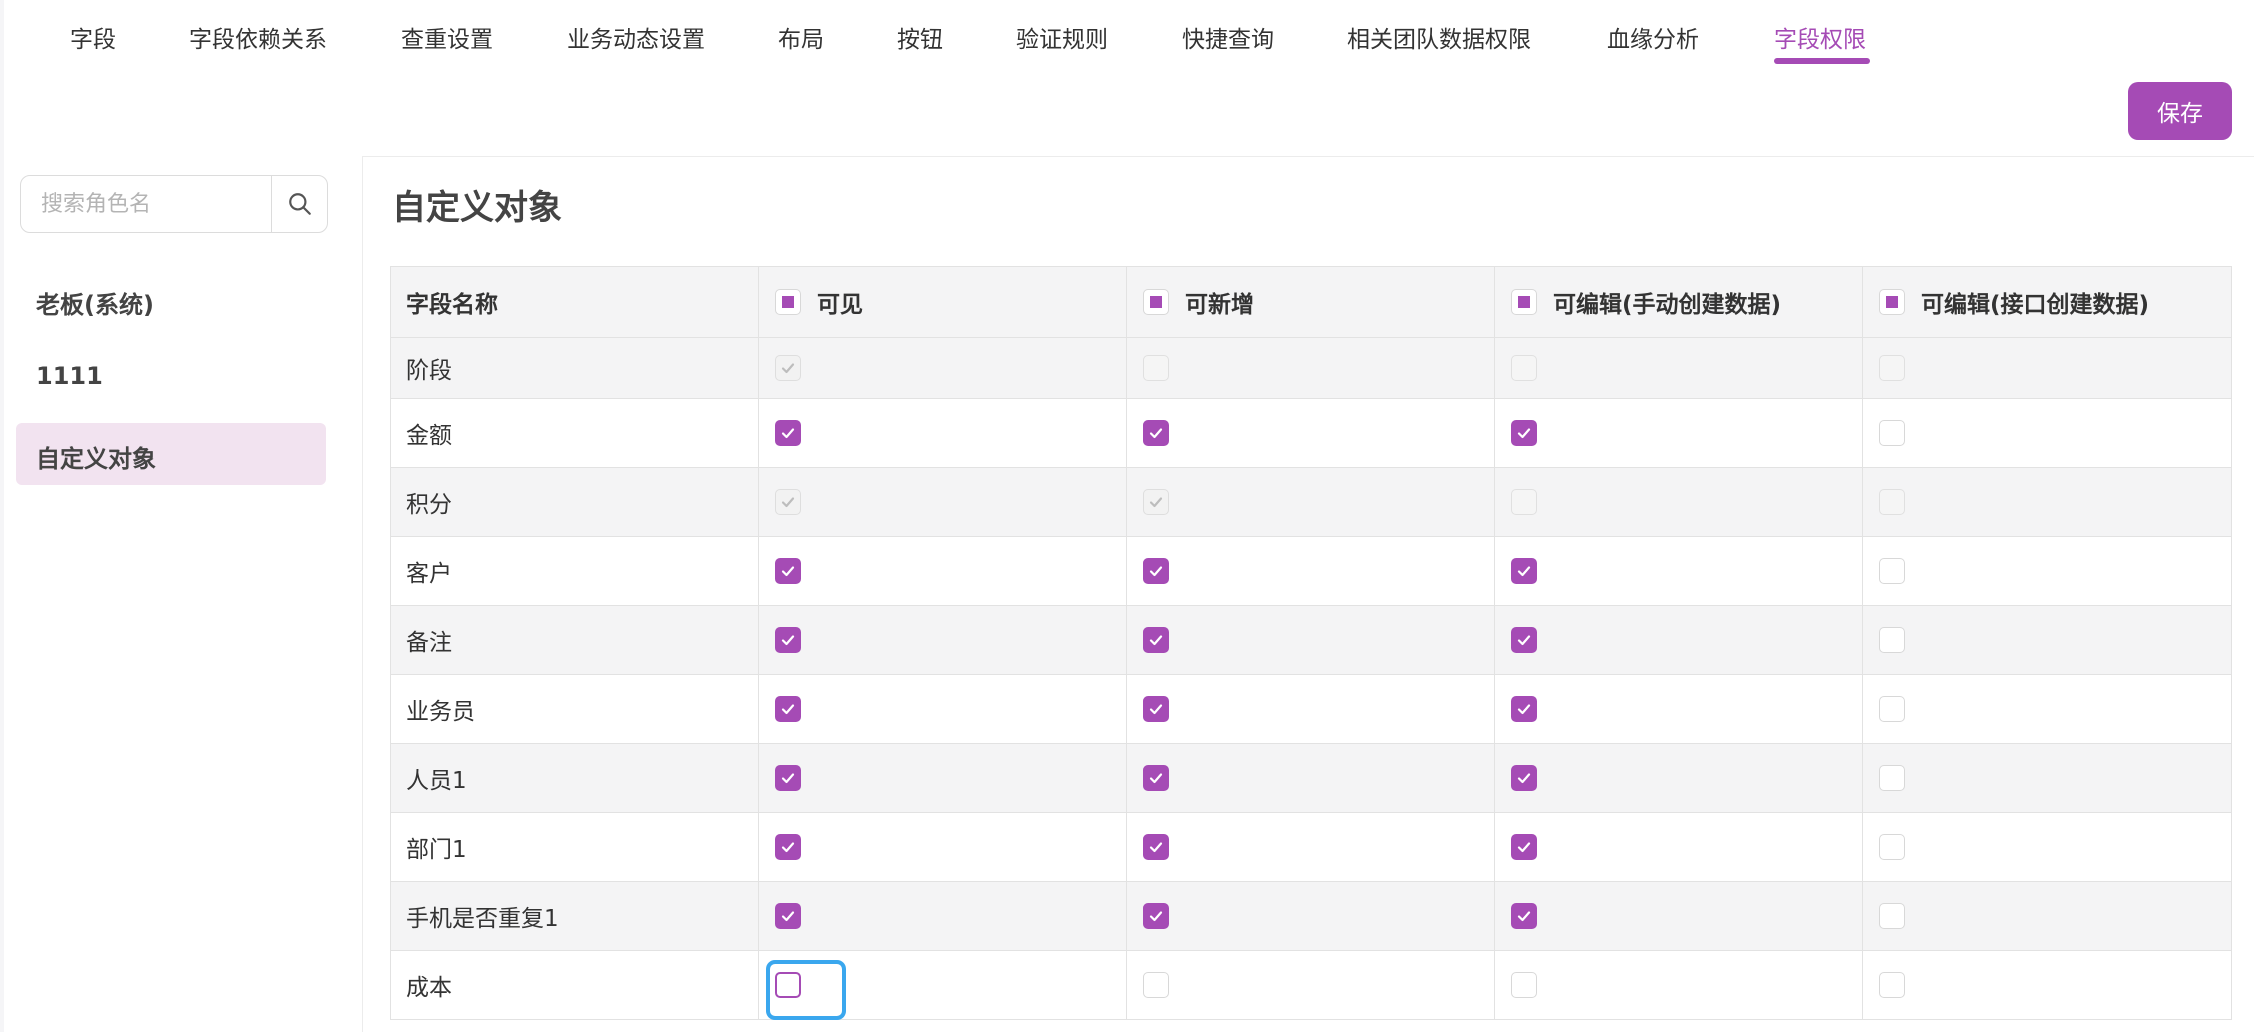 The width and height of the screenshot is (2254, 1032). I want to click on table-row: 手机是否重复1, so click(1311, 916).